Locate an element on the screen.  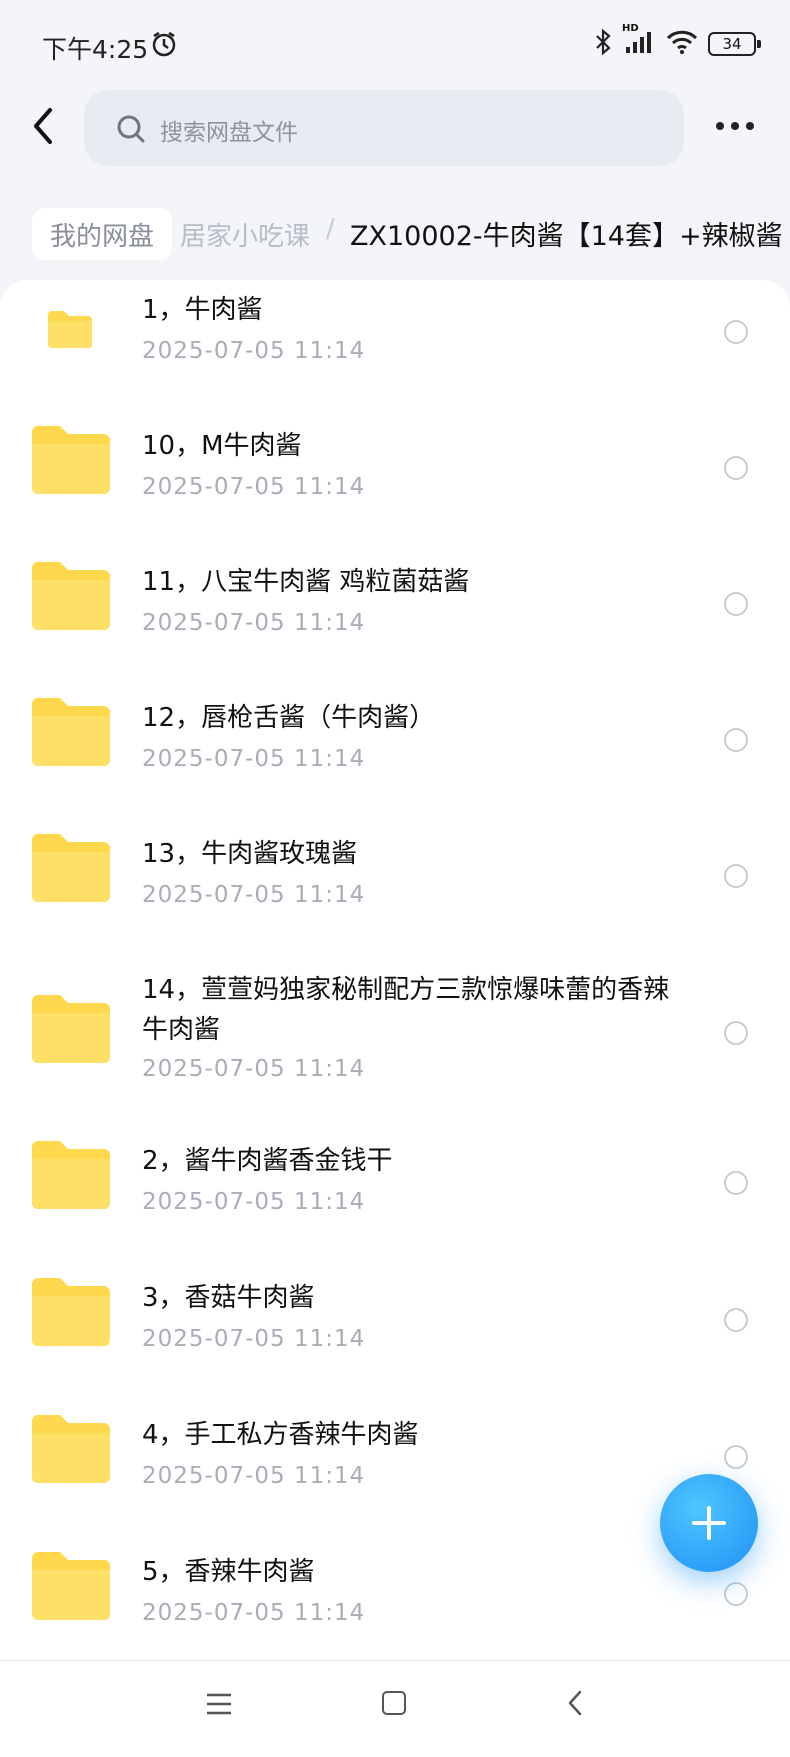
search-icon is located at coordinates (131, 131).